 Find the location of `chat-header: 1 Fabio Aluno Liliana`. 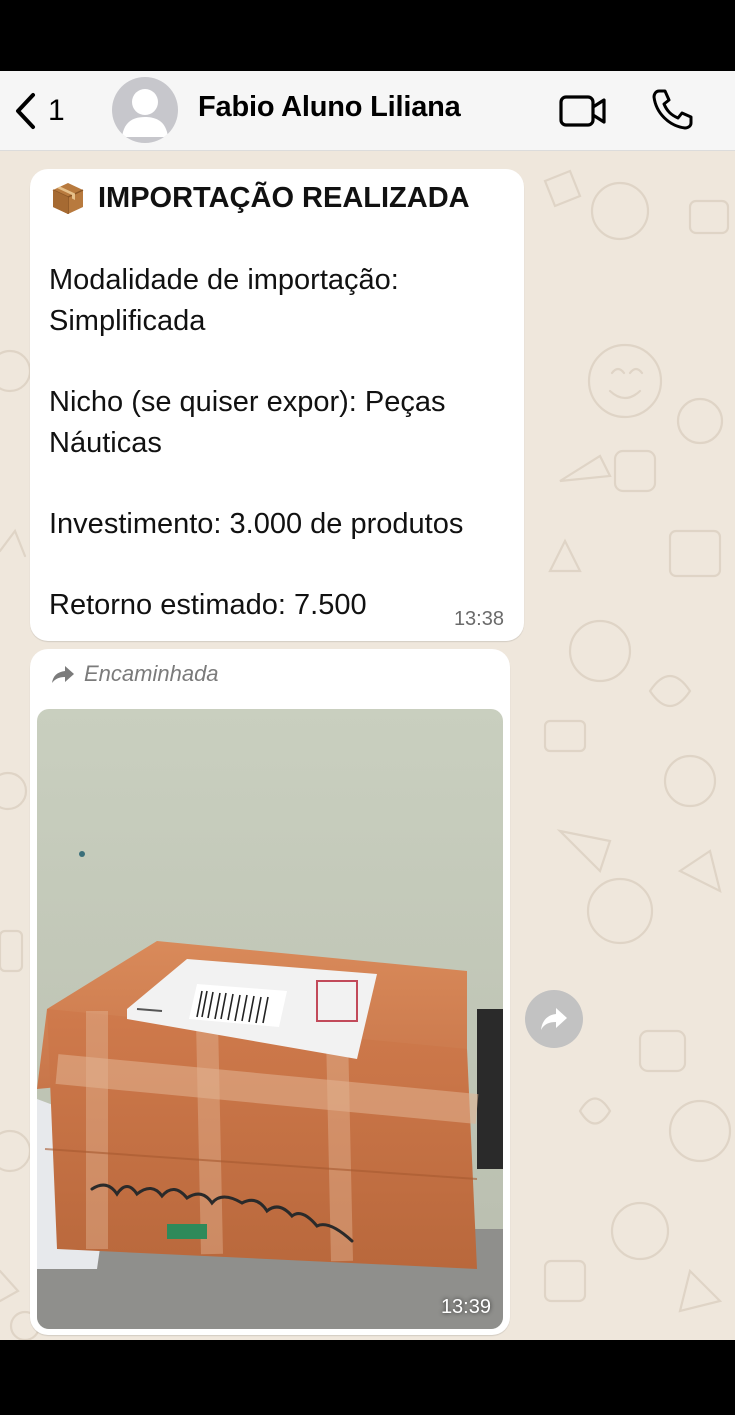

chat-header: 1 Fabio Aluno Liliana is located at coordinates (367, 111).